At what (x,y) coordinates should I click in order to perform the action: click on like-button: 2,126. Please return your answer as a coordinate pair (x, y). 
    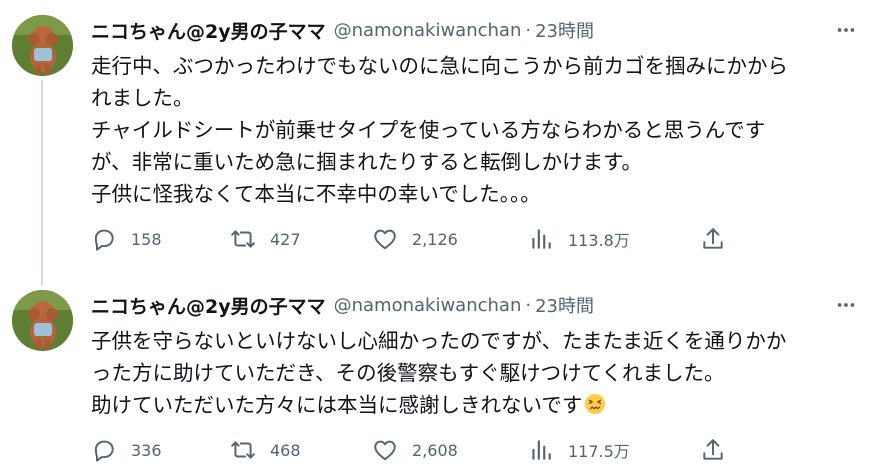
    Looking at the image, I should click on (415, 239).